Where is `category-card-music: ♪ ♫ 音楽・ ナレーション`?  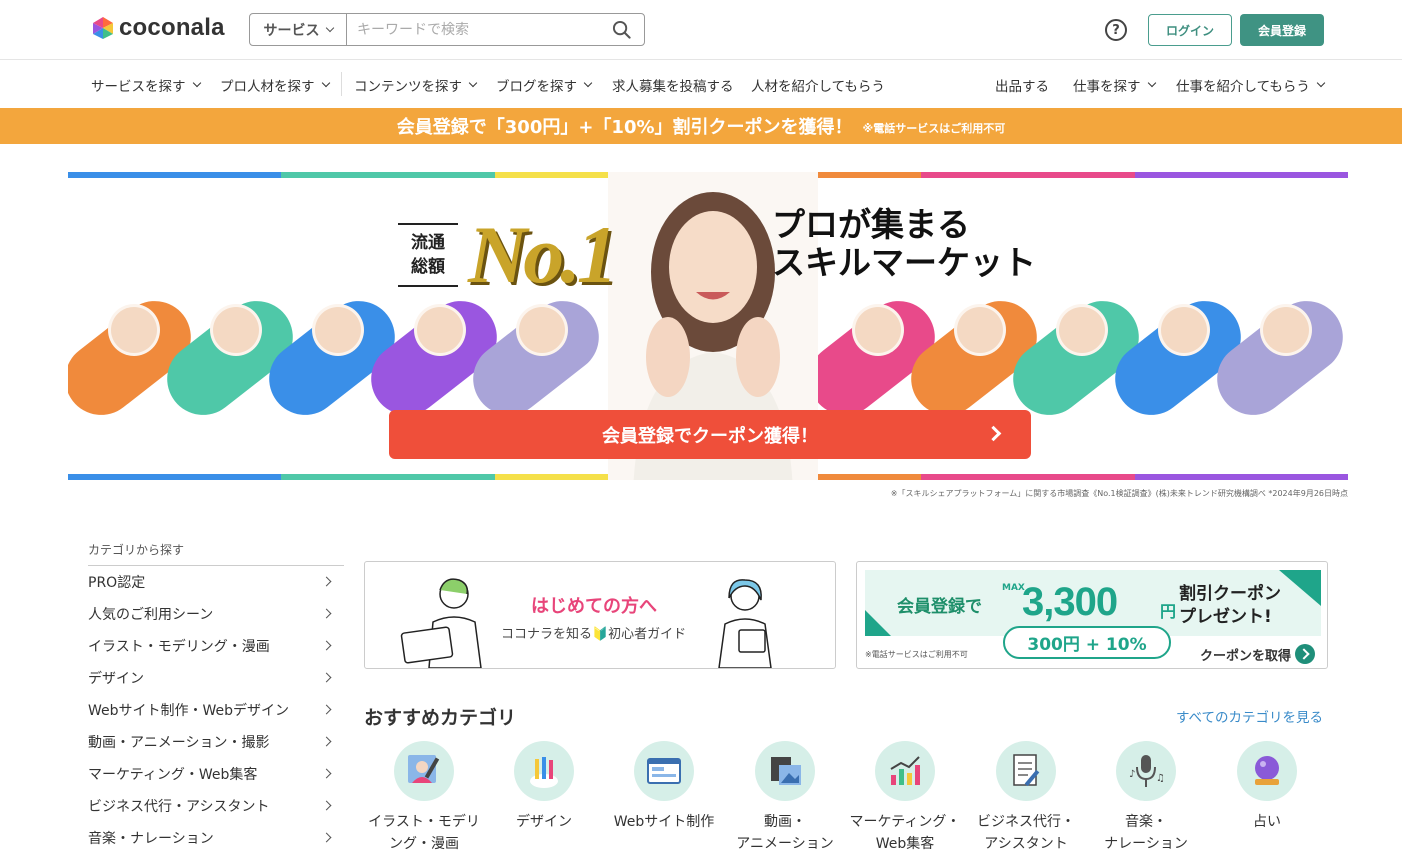 category-card-music: ♪ ♫ 音楽・ ナレーション is located at coordinates (1146, 798).